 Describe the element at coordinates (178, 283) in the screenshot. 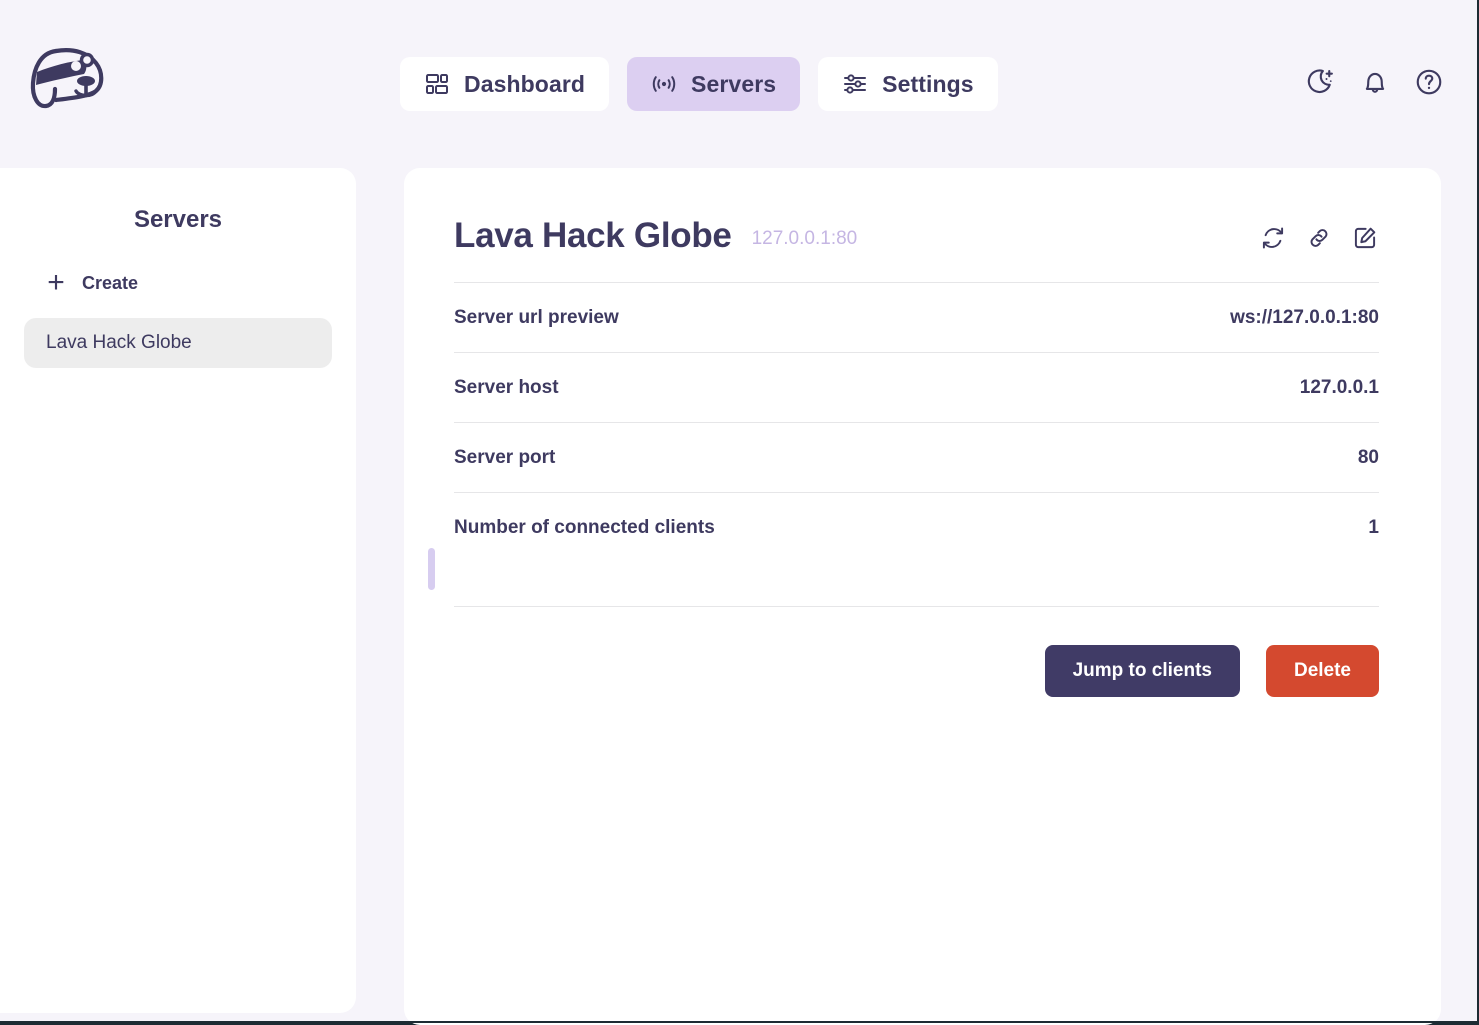

I see `create-server-button: + Create` at that location.